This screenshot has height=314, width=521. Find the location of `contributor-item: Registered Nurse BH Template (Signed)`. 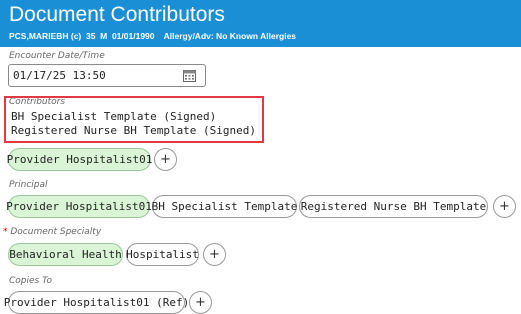

contributor-item: Registered Nurse BH Template (Signed) is located at coordinates (134, 130).